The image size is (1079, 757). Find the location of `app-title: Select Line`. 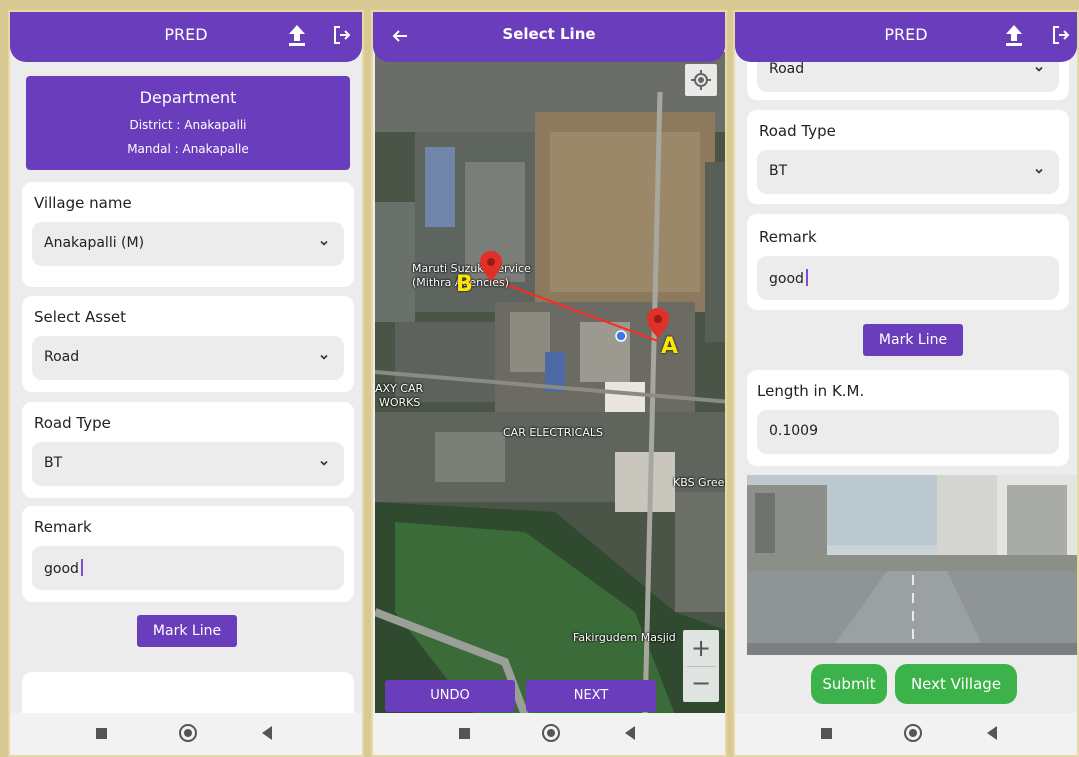

app-title: Select Line is located at coordinates (549, 34).